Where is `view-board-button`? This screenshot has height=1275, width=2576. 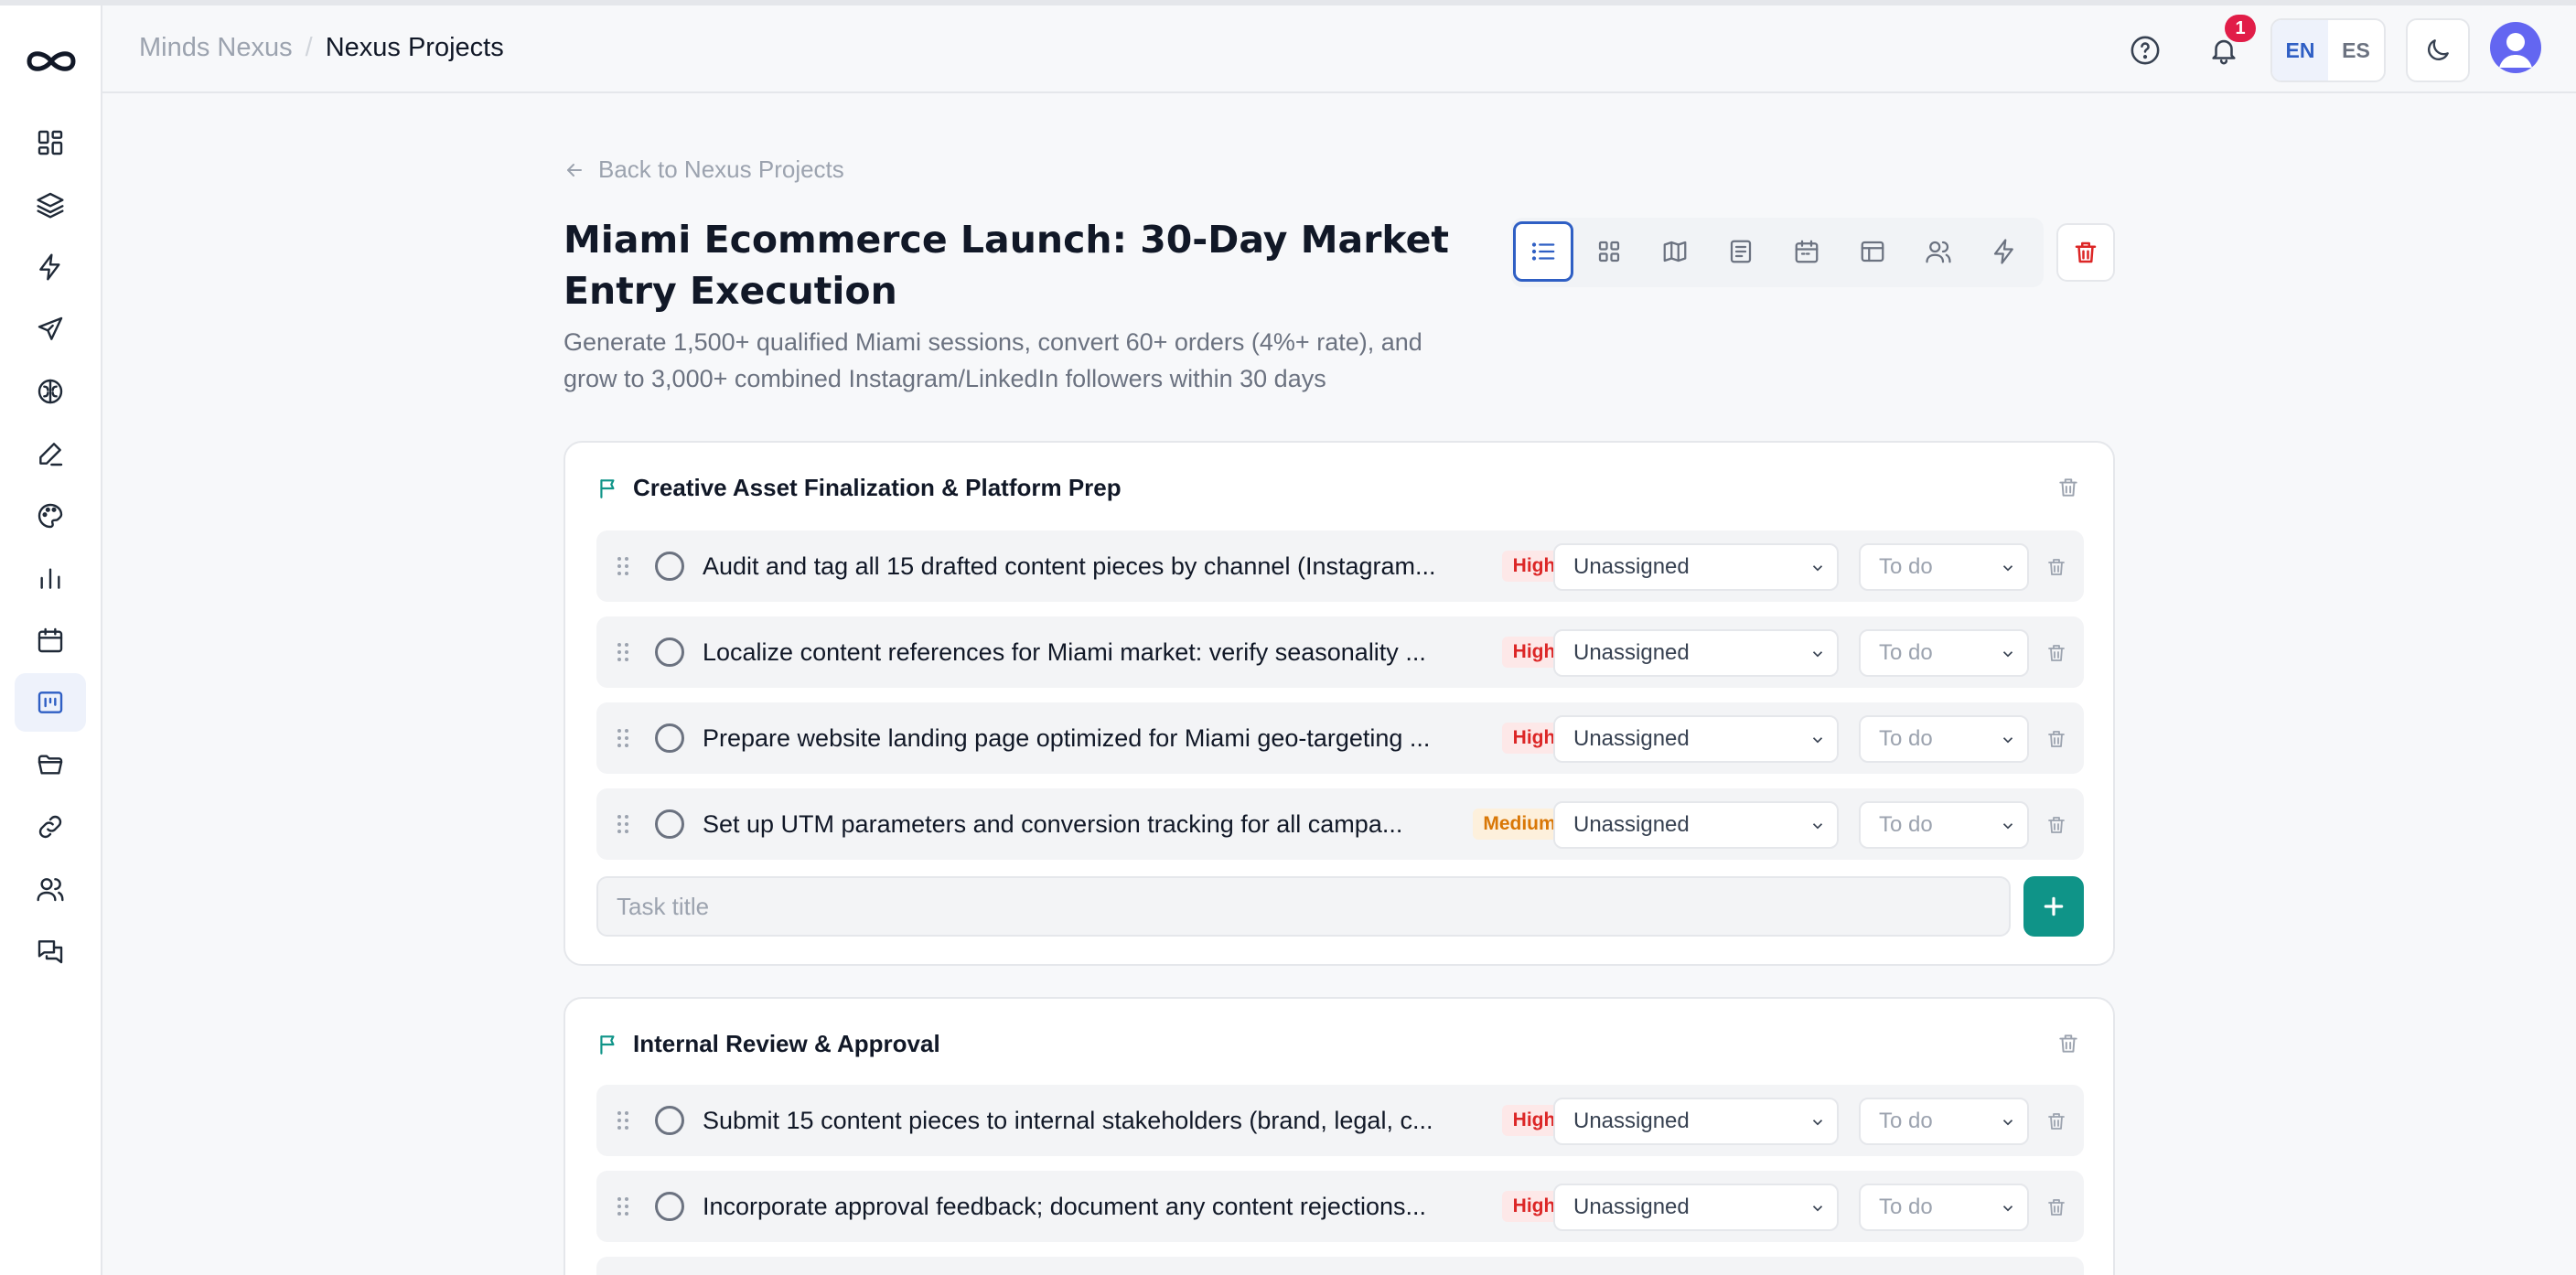
view-board-button is located at coordinates (1609, 251).